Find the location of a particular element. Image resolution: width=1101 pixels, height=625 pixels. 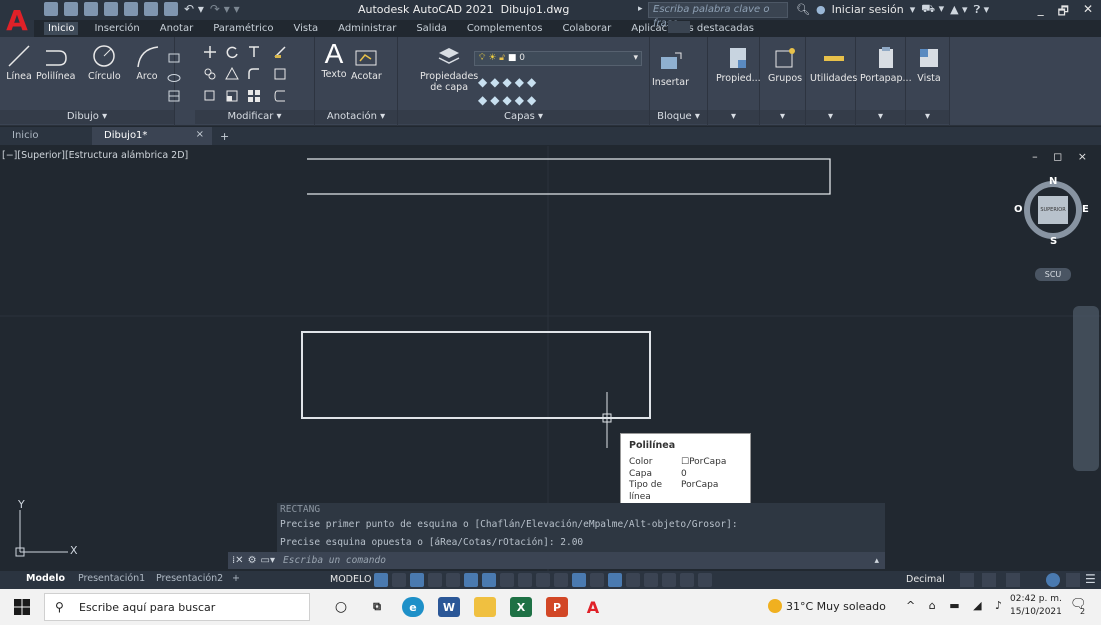

viewport-window-controls: – ◻ × is located at coordinates (1062, 156).